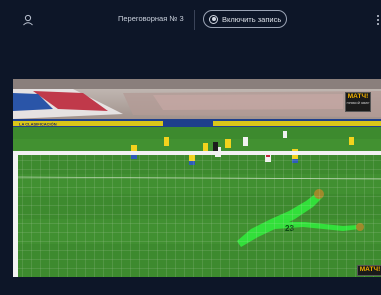 The width and height of the screenshot is (381, 295). I want to click on ad-board-text: LA CLASIFICACIÓN, so click(38, 123).